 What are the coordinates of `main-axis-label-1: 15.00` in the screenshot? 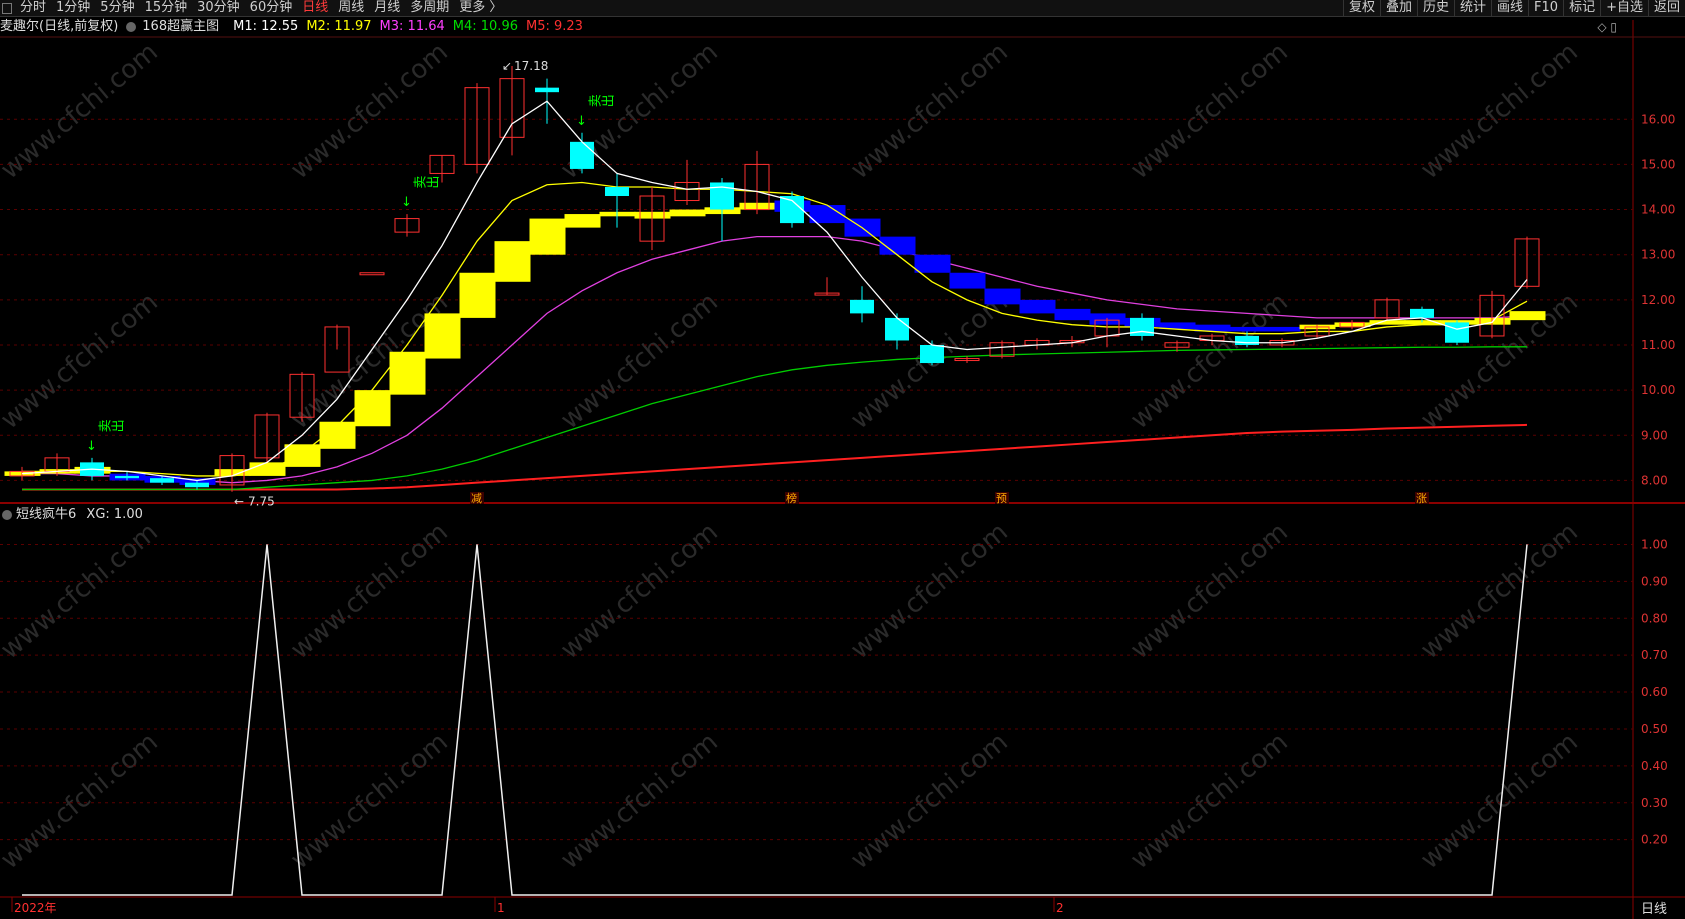 It's located at (1658, 164).